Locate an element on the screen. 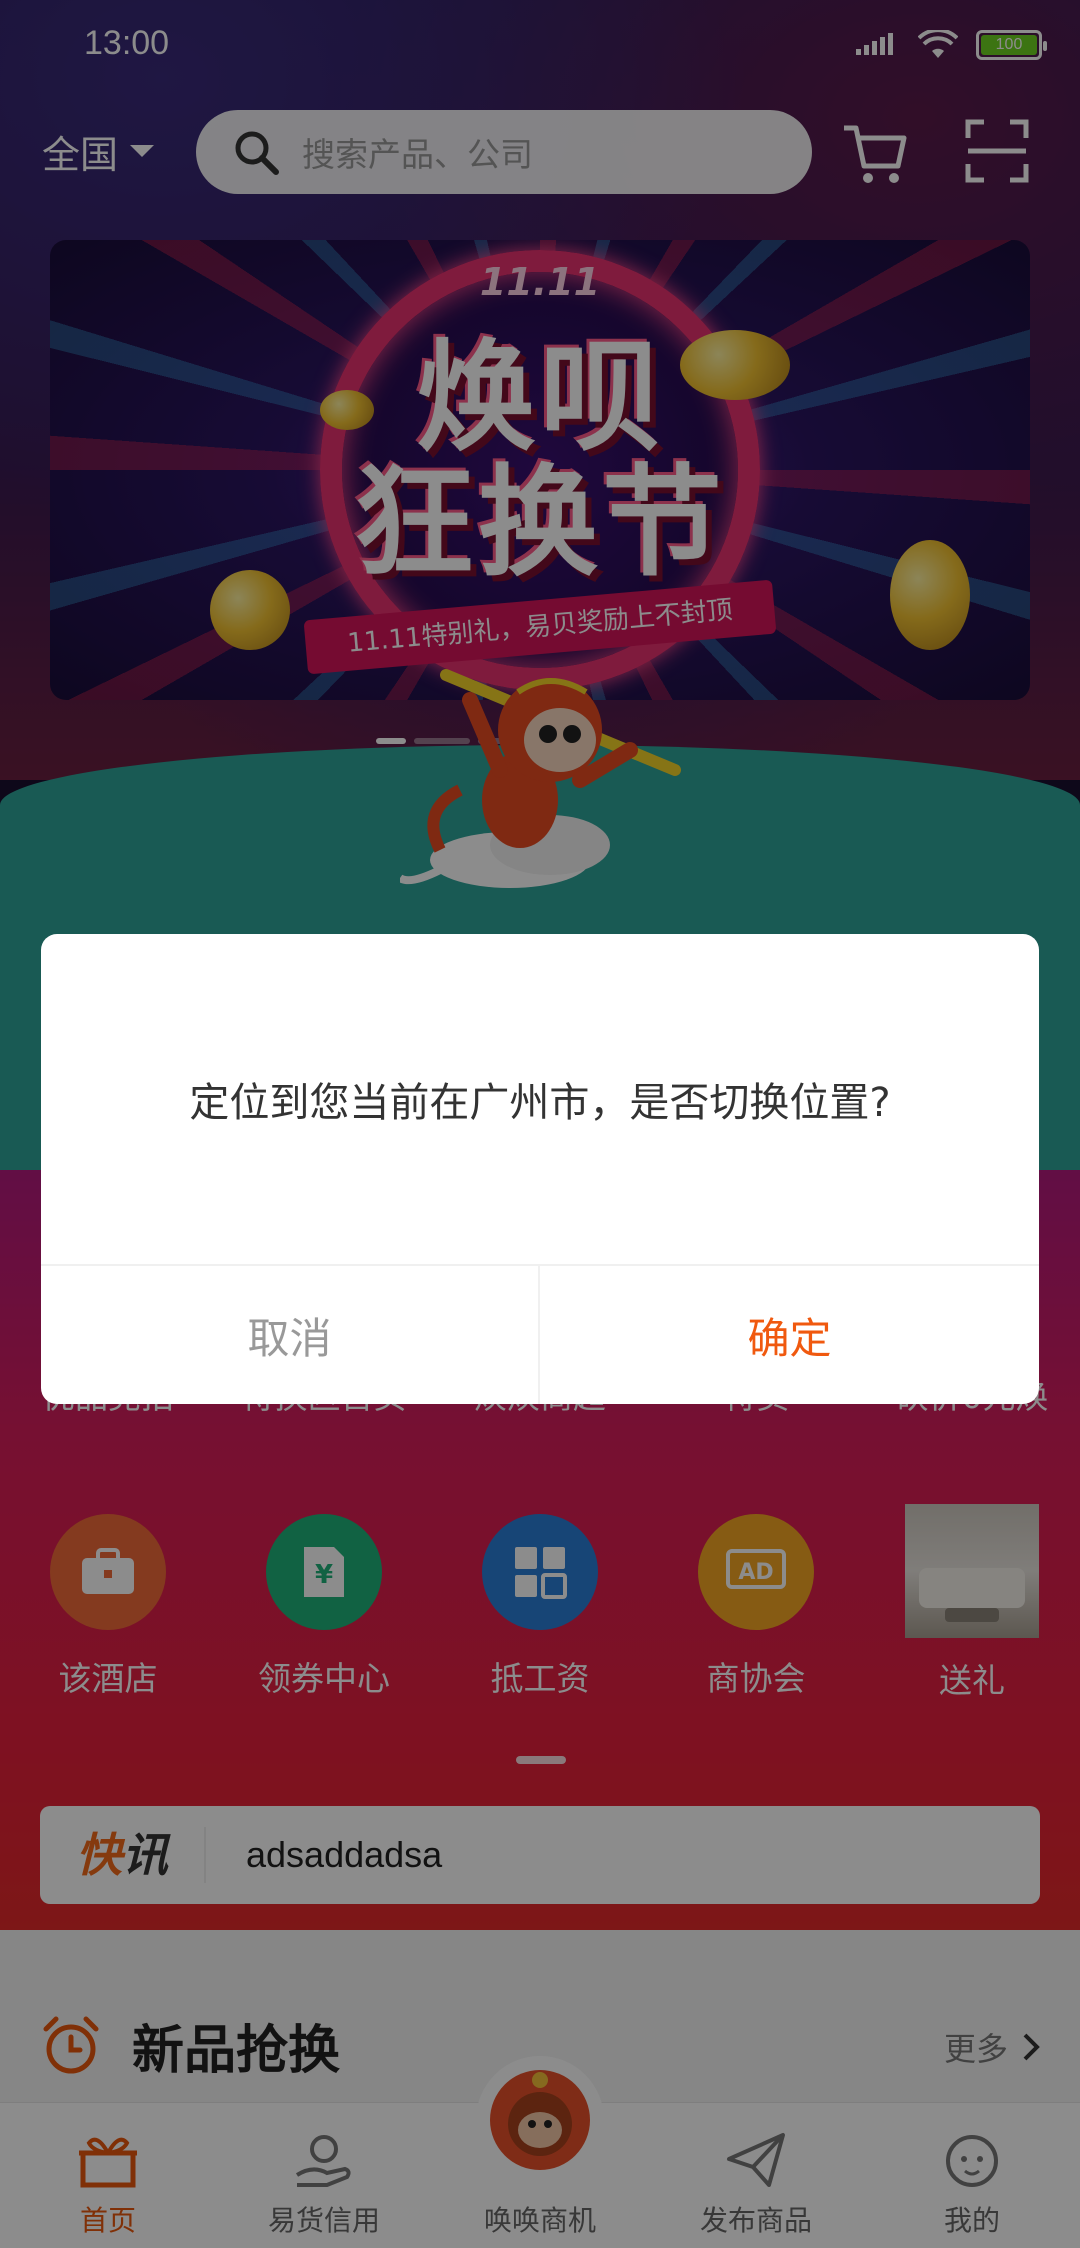 The width and height of the screenshot is (1080, 2248). cancel-button: 取消 is located at coordinates (290, 1335).